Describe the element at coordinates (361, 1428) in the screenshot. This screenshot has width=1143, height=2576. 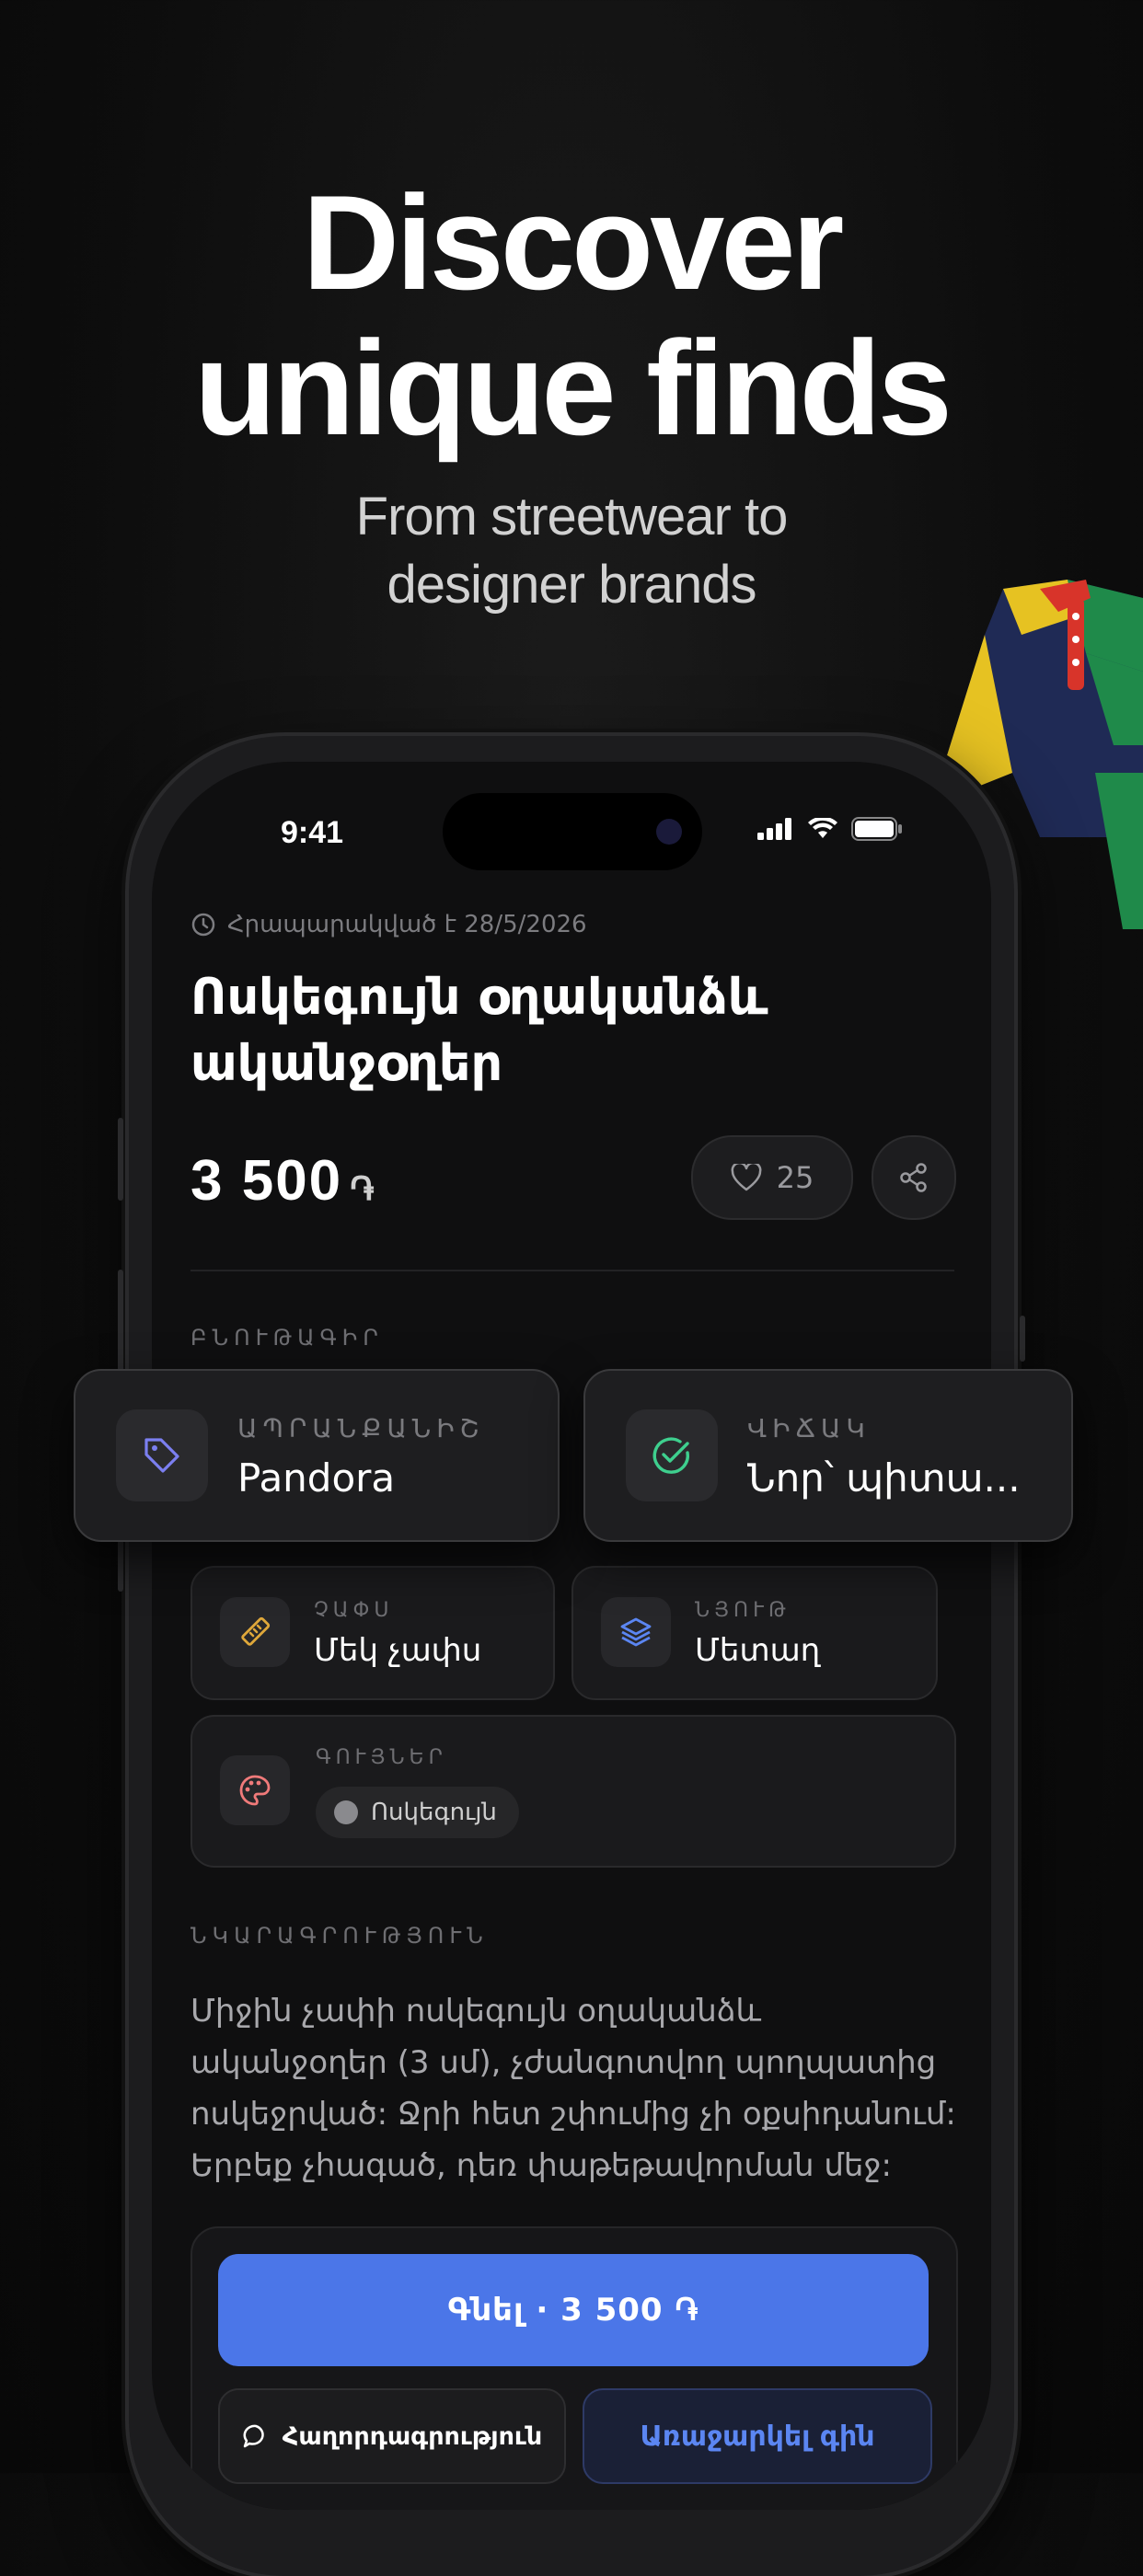
I see `brand-label: ԱՊՐԱՆՔԱՆԻՇ` at that location.